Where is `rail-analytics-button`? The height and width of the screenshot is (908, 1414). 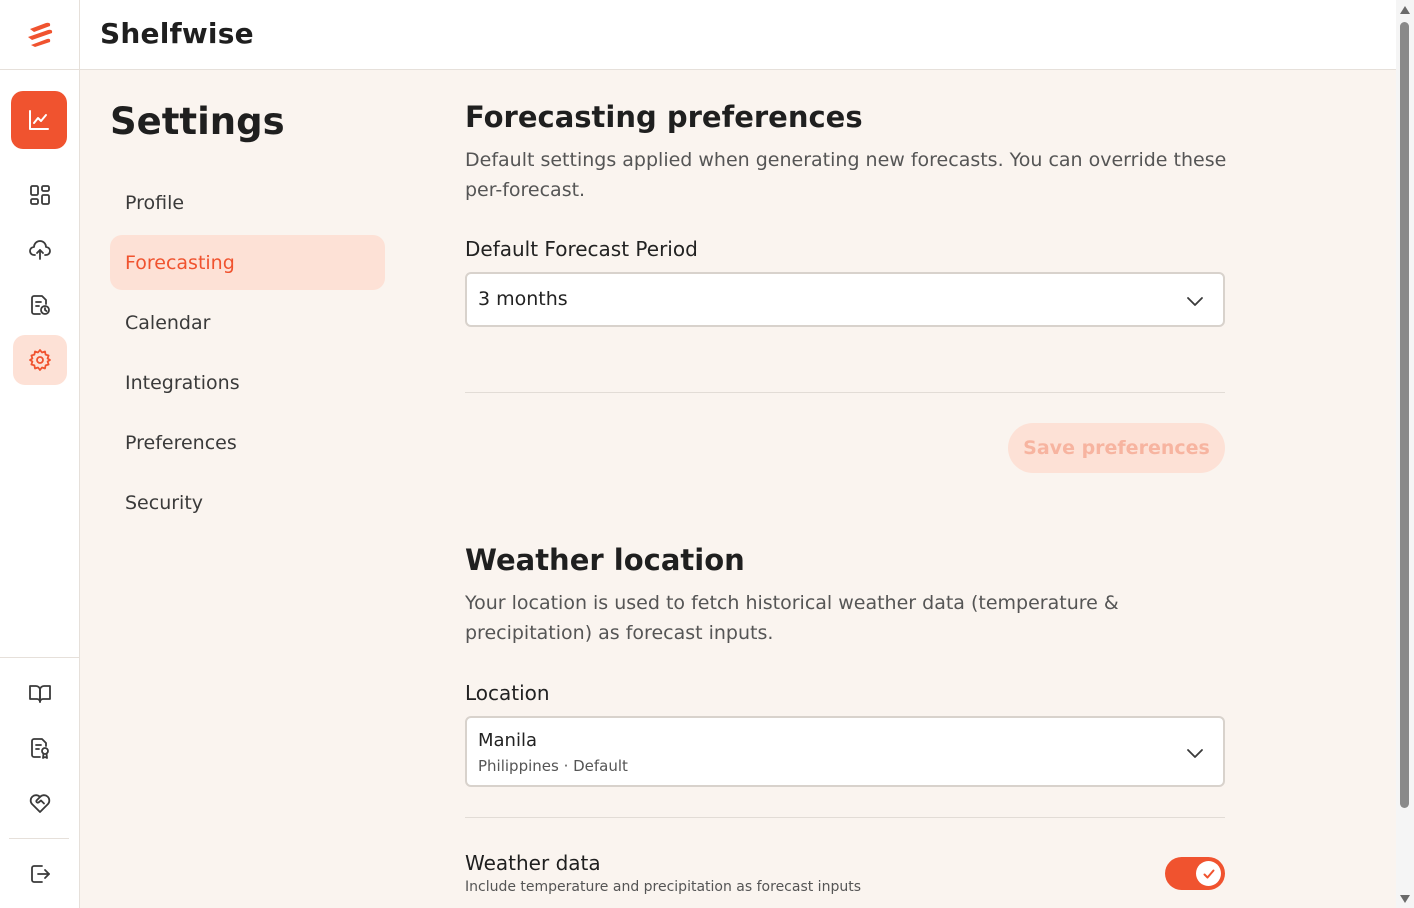 rail-analytics-button is located at coordinates (39, 120).